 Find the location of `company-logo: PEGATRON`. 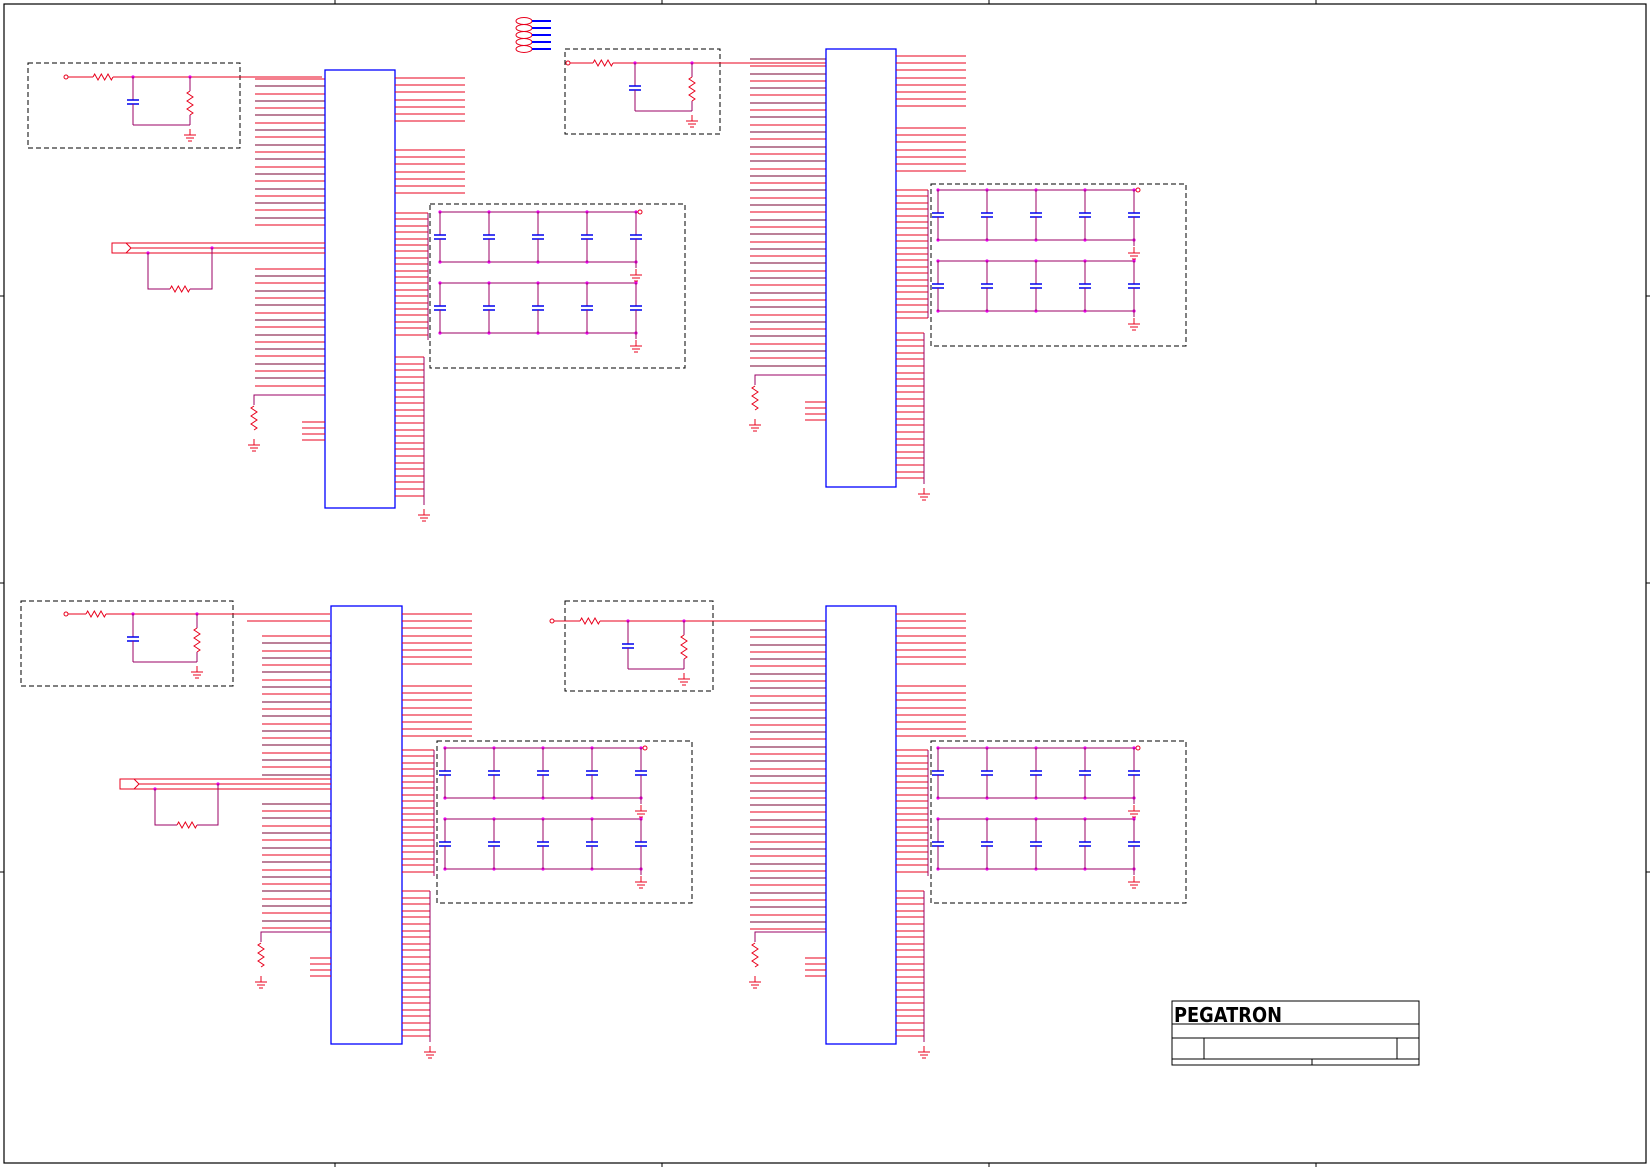

company-logo: PEGATRON is located at coordinates (1228, 1015).